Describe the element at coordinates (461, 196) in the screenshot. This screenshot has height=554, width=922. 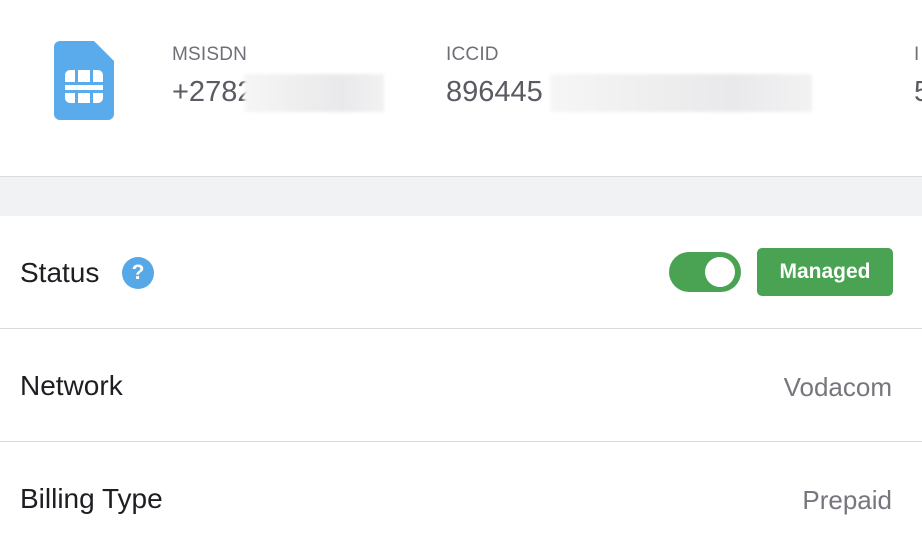
I see `section-divider` at that location.